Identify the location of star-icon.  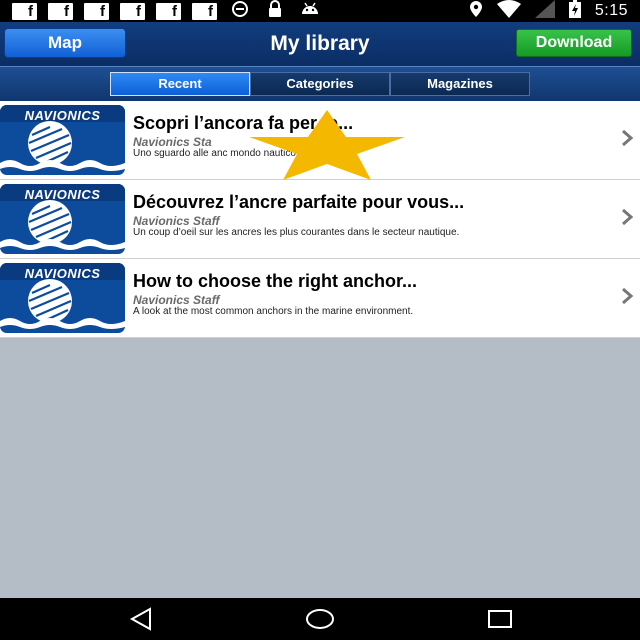
(327, 145).